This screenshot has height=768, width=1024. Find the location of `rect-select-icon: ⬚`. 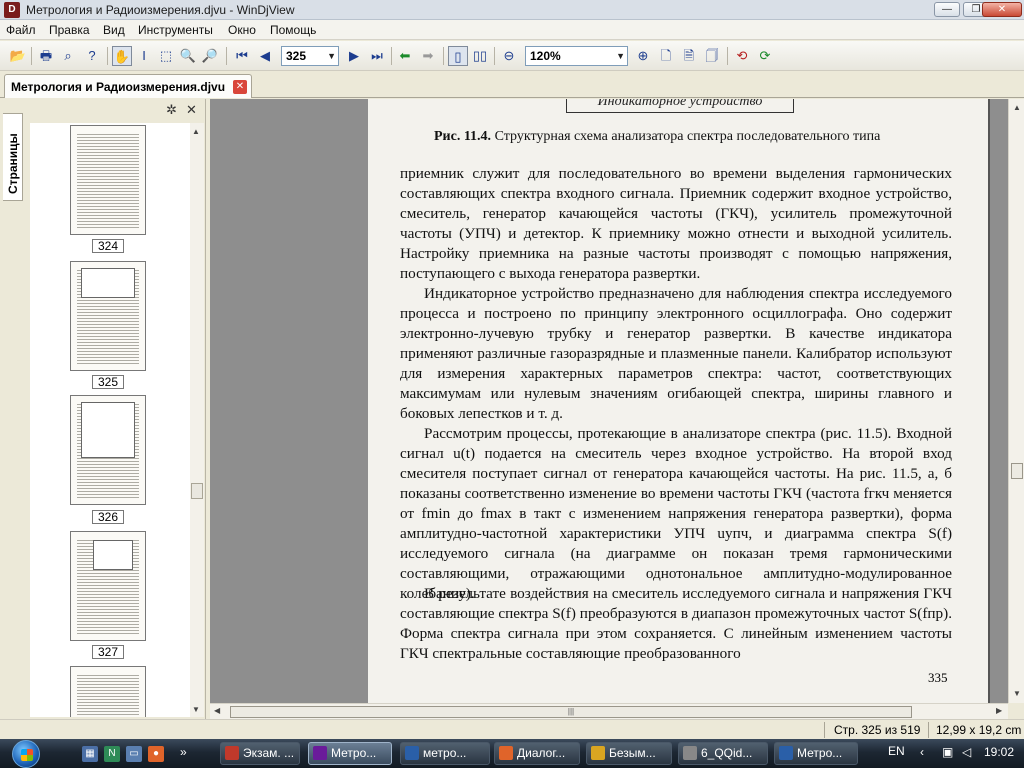

rect-select-icon: ⬚ is located at coordinates (166, 56).